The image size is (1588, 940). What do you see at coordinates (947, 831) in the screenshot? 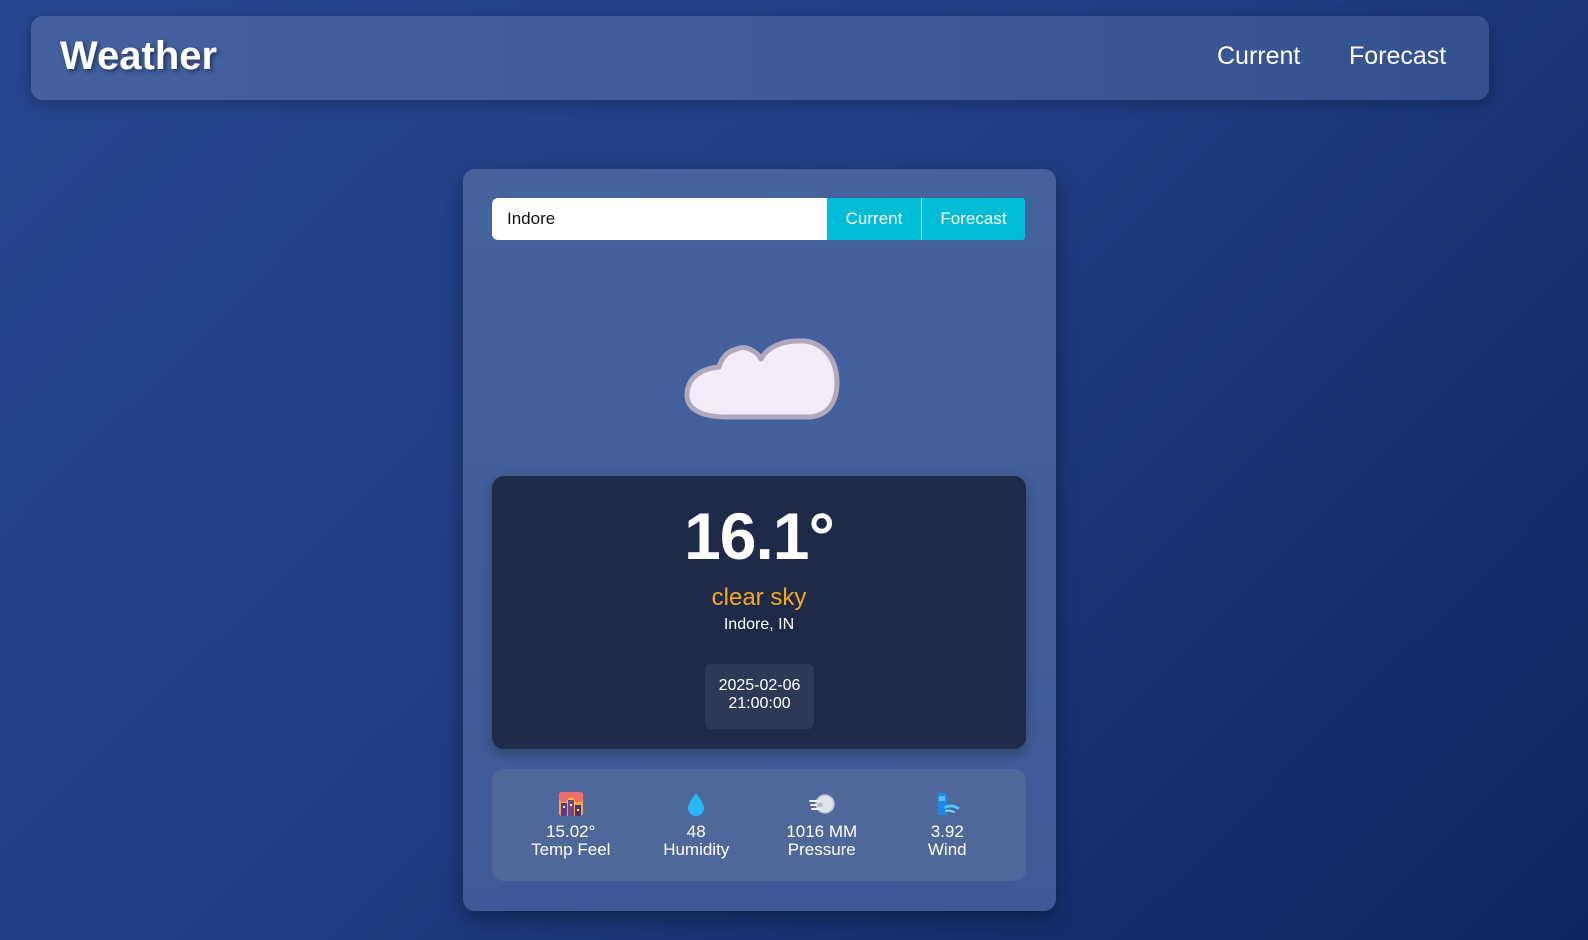
I see `wind-value: 3.92` at bounding box center [947, 831].